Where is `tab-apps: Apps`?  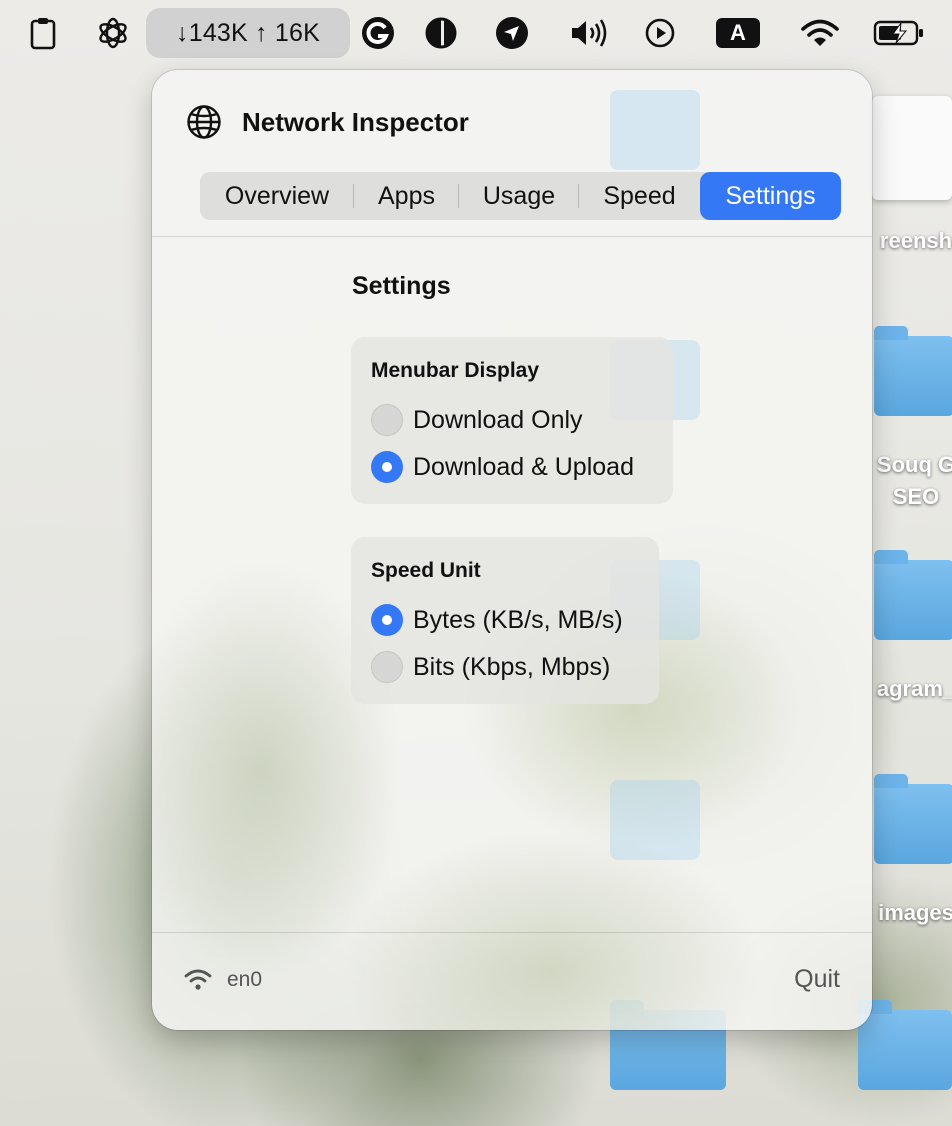 tab-apps: Apps is located at coordinates (406, 196).